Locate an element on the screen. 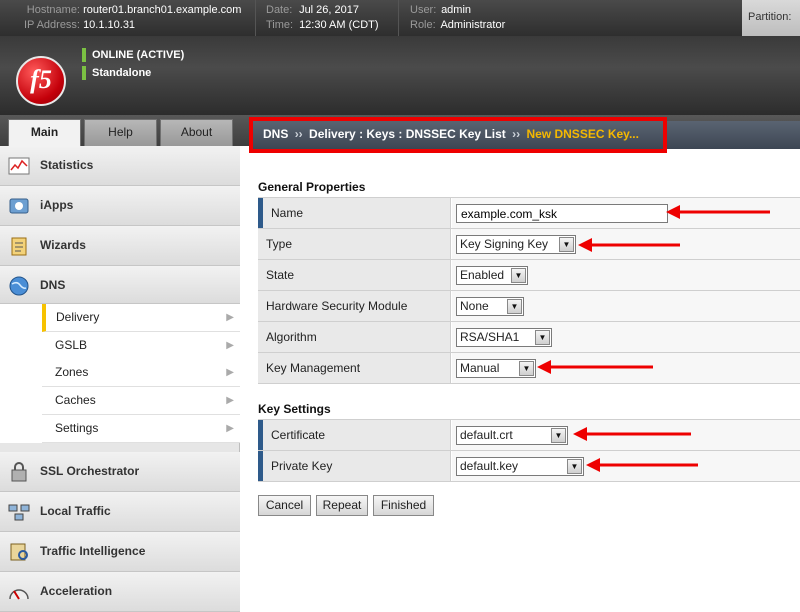  certificate-select: default.crt ▼ is located at coordinates (512, 435).